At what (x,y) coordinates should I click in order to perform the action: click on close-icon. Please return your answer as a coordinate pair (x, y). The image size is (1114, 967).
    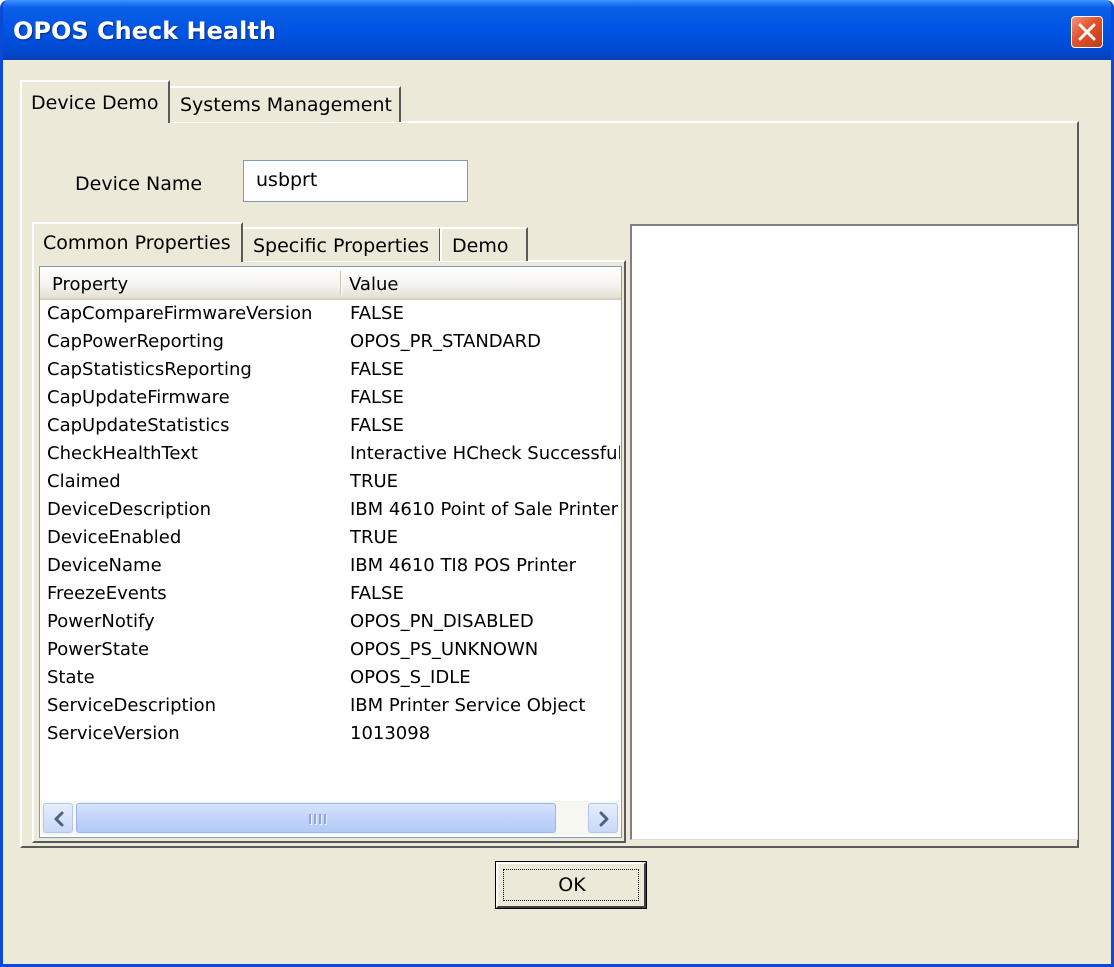
    Looking at the image, I should click on (1087, 32).